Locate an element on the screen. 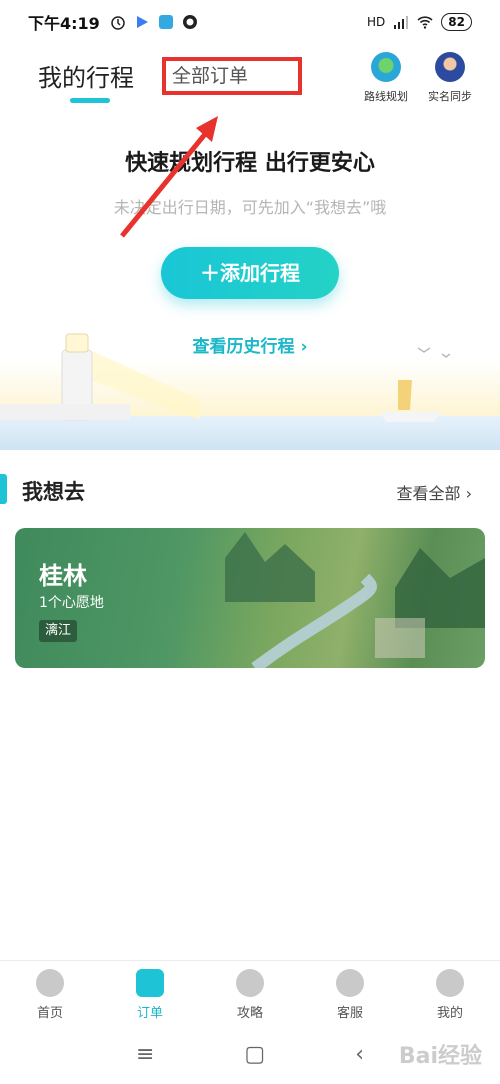  tab-service-label: 客服 is located at coordinates (349, 1013).